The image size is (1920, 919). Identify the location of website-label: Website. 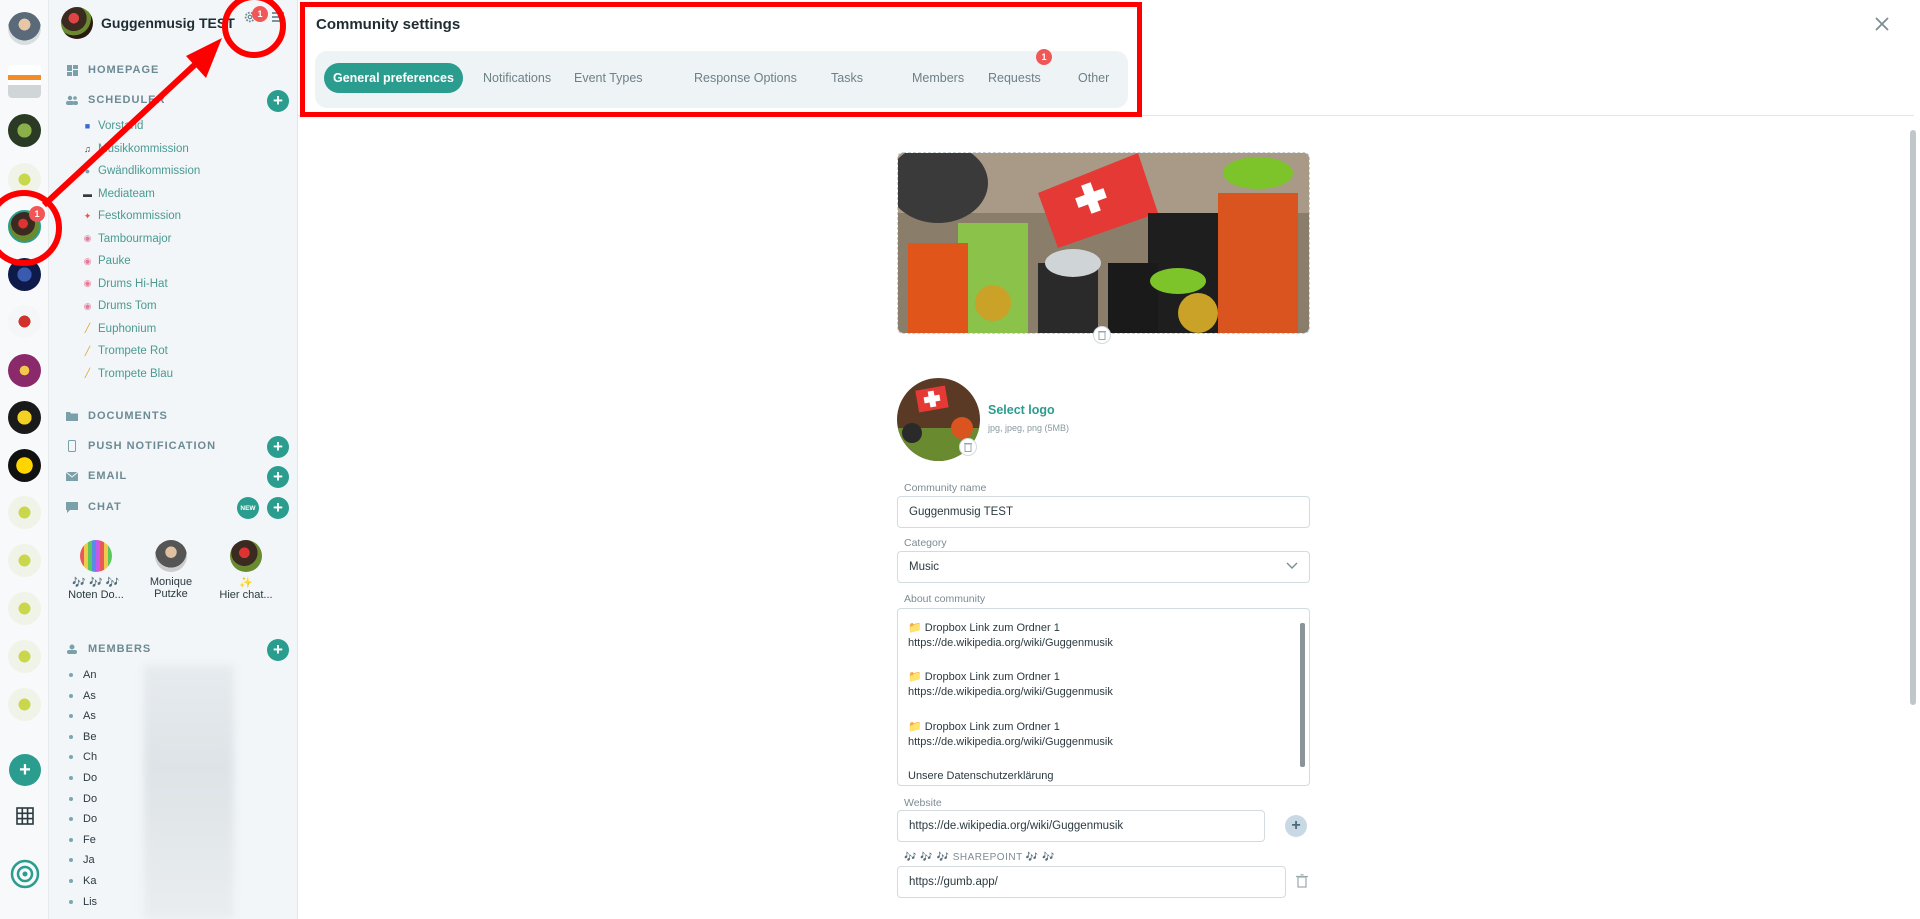
(923, 803).